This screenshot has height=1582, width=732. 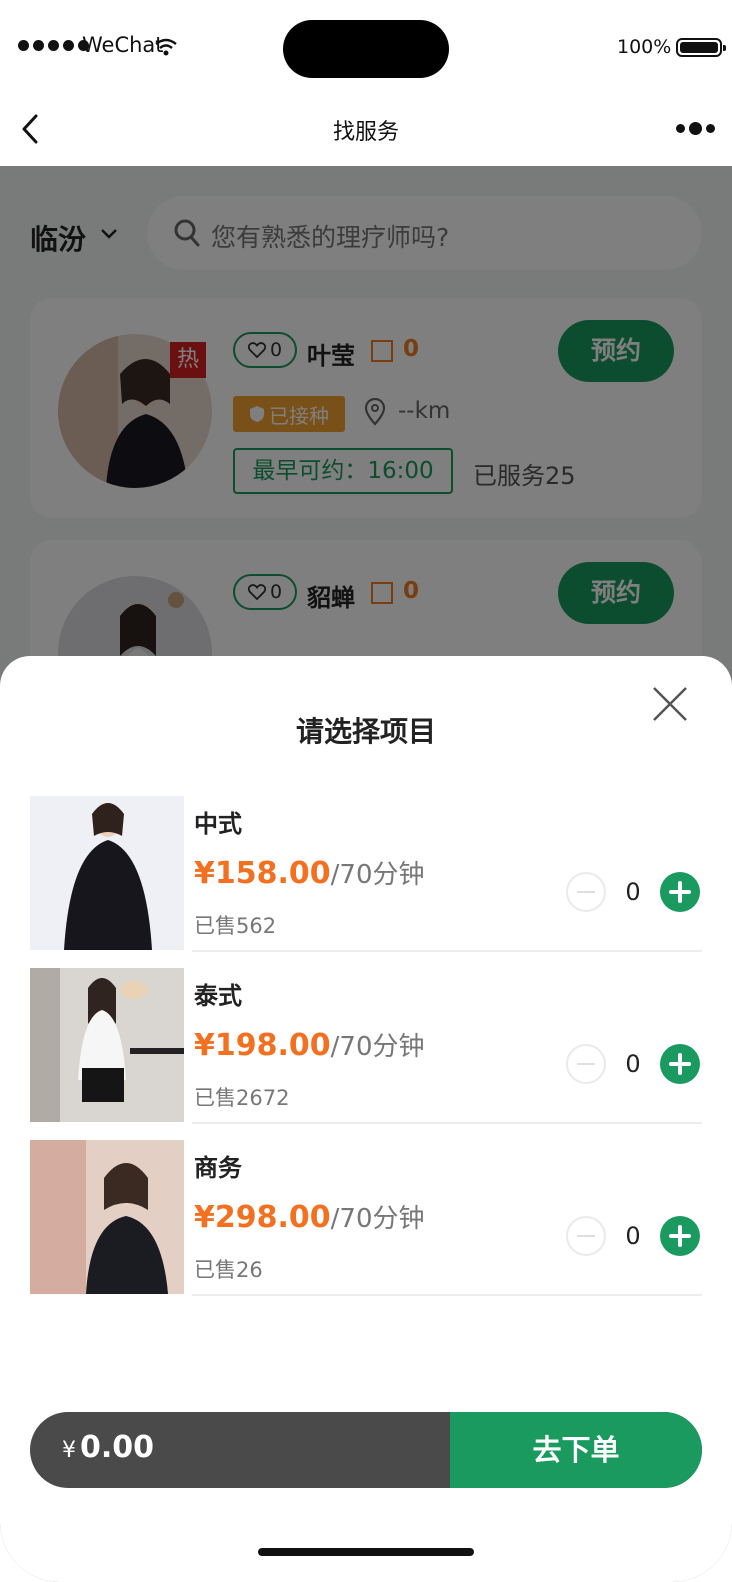 I want to click on status-bar: WeChat 100%, so click(x=366, y=46).